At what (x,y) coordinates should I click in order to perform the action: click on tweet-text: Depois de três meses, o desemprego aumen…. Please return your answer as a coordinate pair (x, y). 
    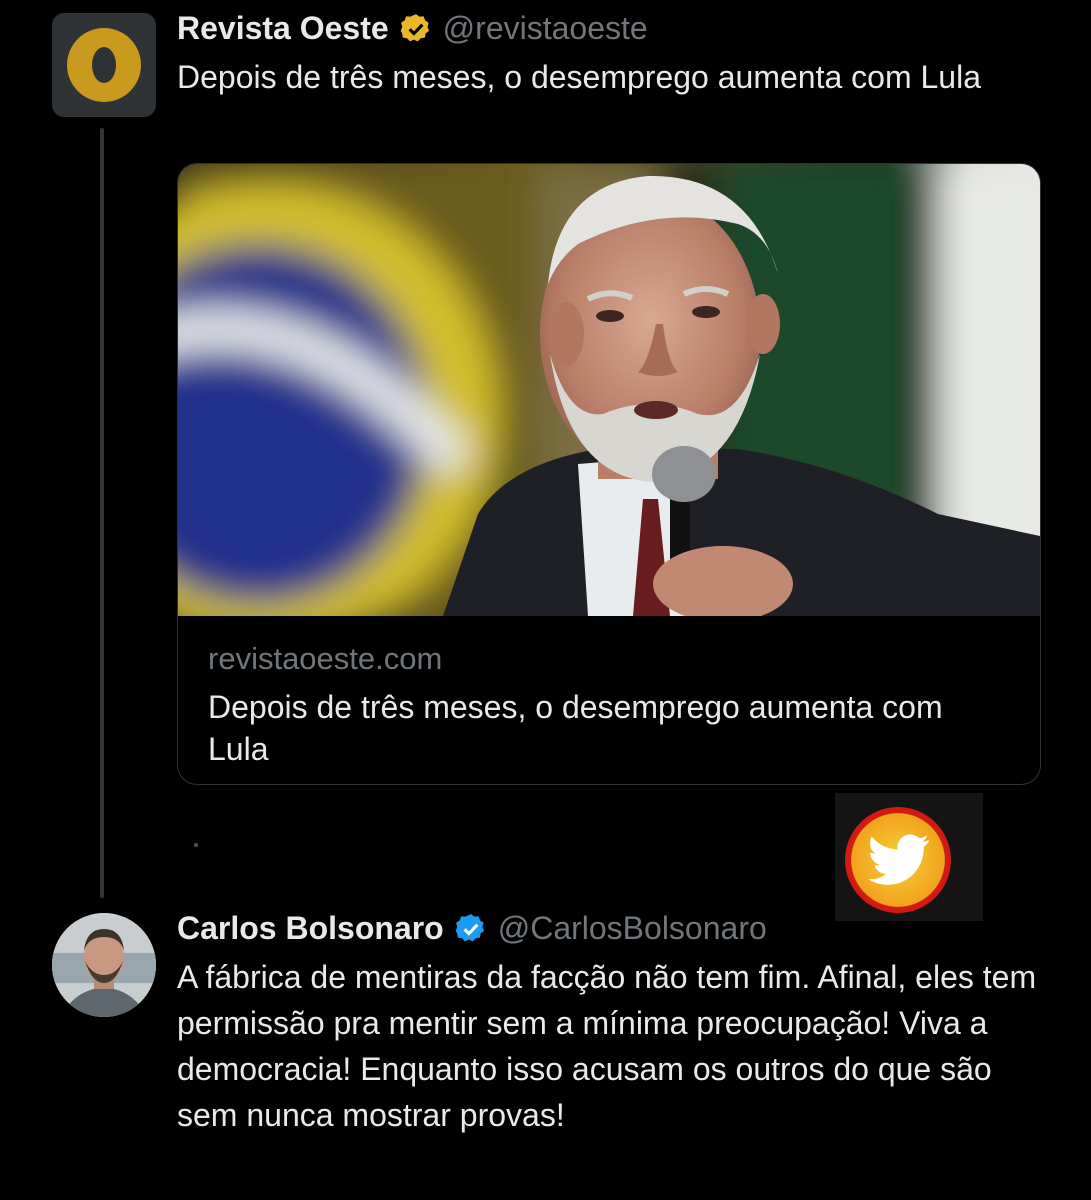
    Looking at the image, I should click on (579, 77).